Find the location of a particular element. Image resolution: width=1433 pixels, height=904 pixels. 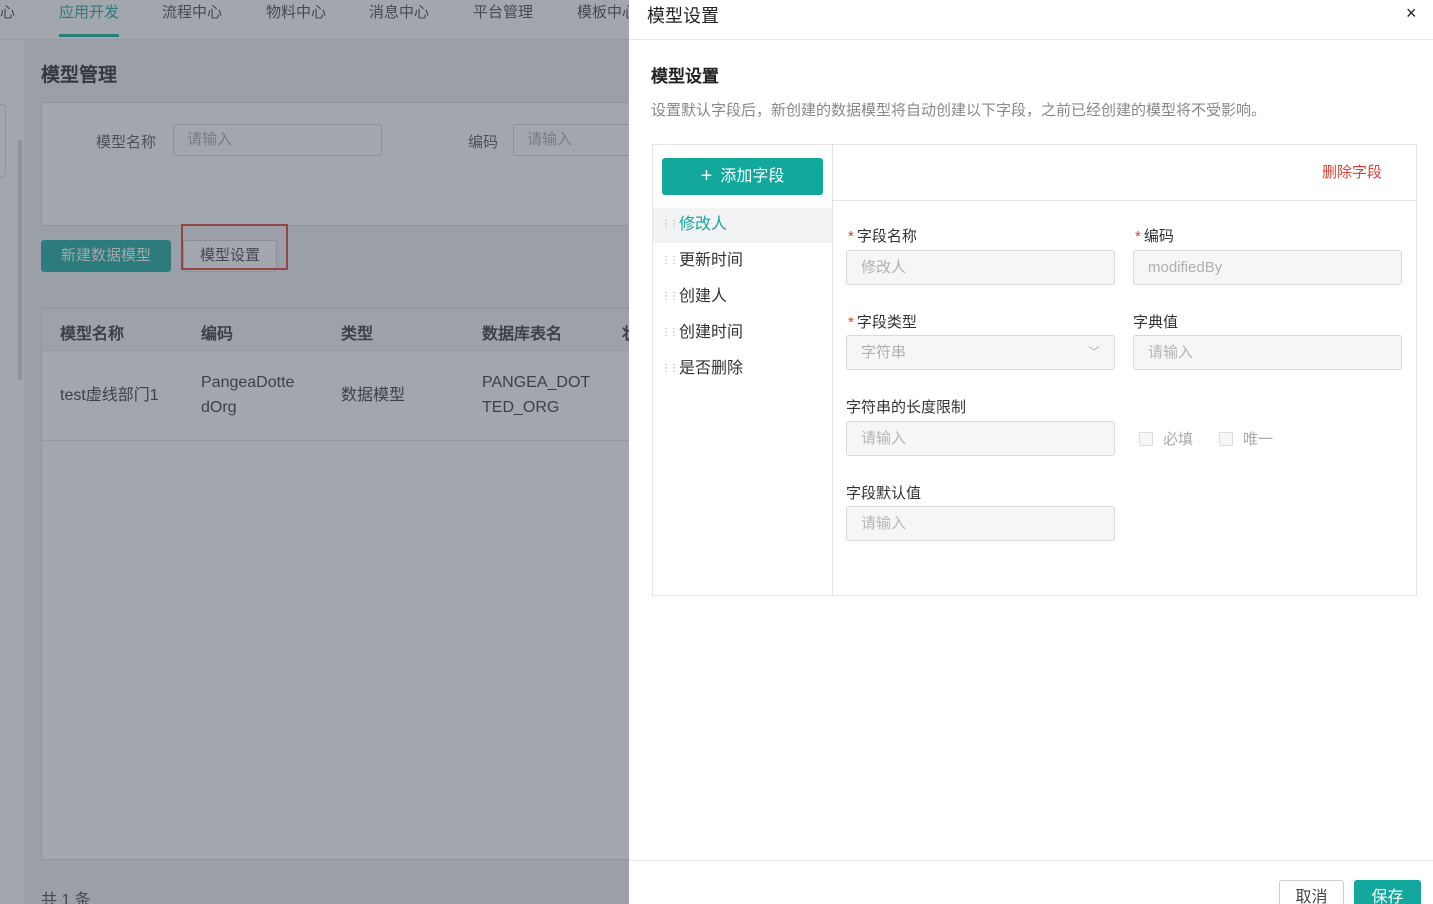

cancel-button: 取消 is located at coordinates (1311, 892).